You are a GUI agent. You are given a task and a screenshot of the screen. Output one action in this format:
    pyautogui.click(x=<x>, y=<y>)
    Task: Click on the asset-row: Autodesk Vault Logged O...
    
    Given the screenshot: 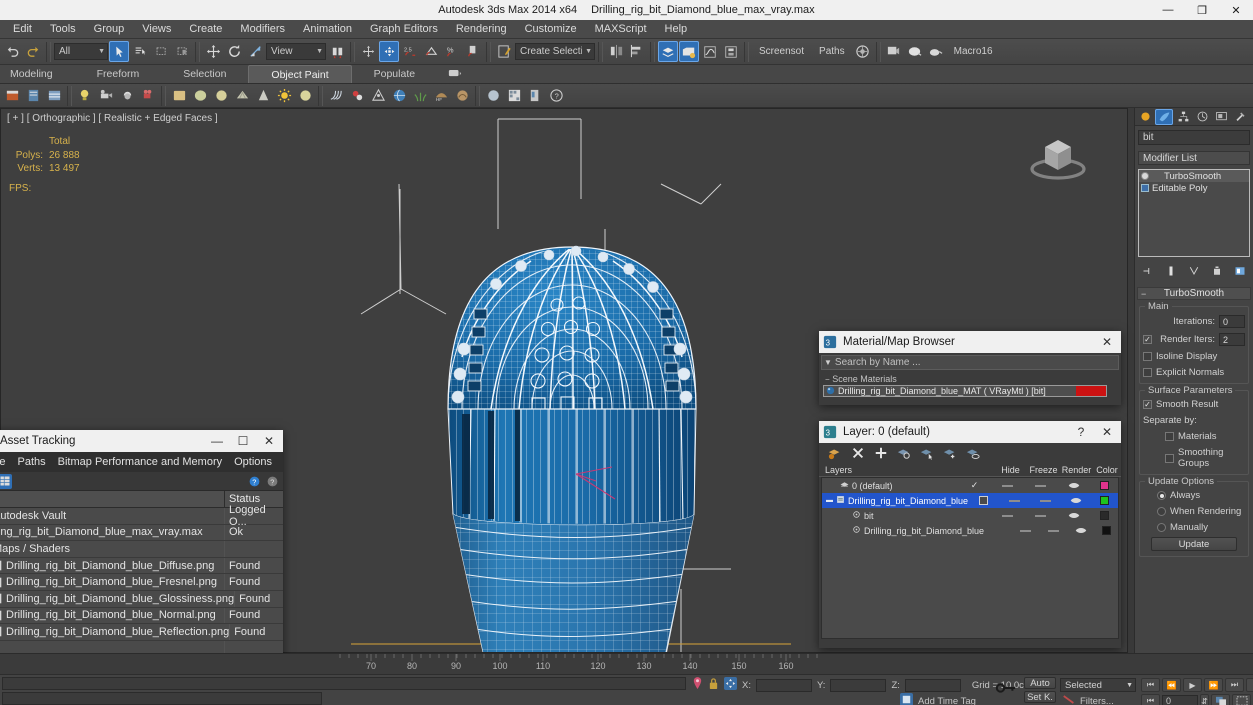 What is the action you would take?
    pyautogui.click(x=141, y=516)
    